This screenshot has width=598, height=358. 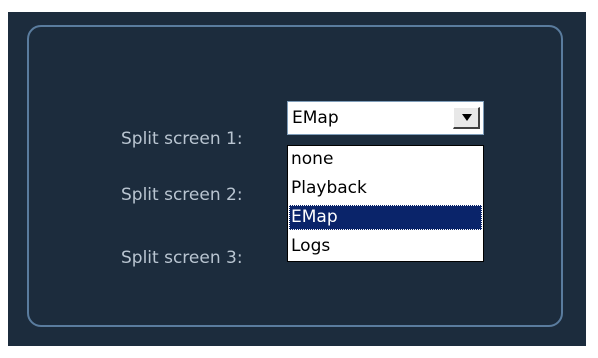 What do you see at coordinates (385, 246) in the screenshot?
I see `option-logs: Logs` at bounding box center [385, 246].